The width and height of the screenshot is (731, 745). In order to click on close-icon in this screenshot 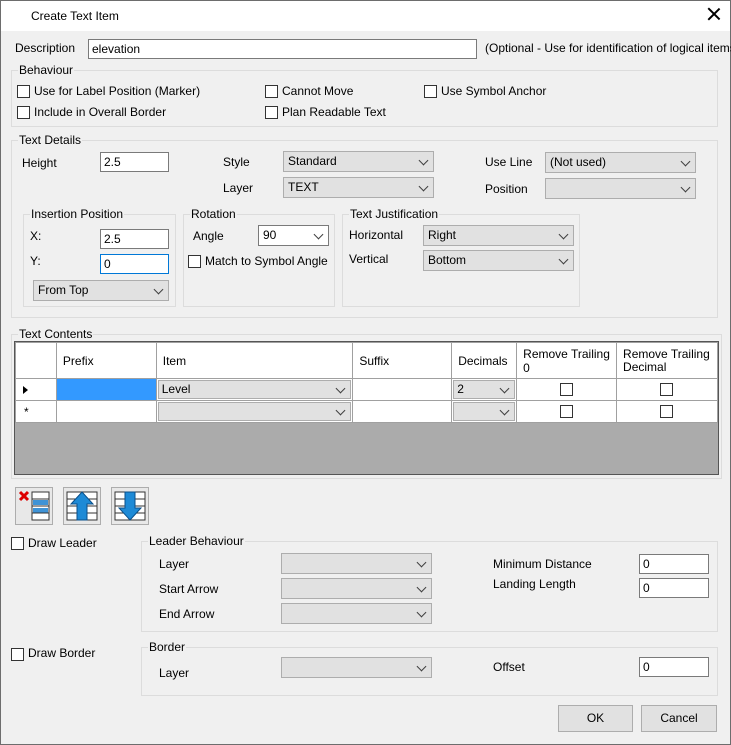, I will do `click(714, 14)`.